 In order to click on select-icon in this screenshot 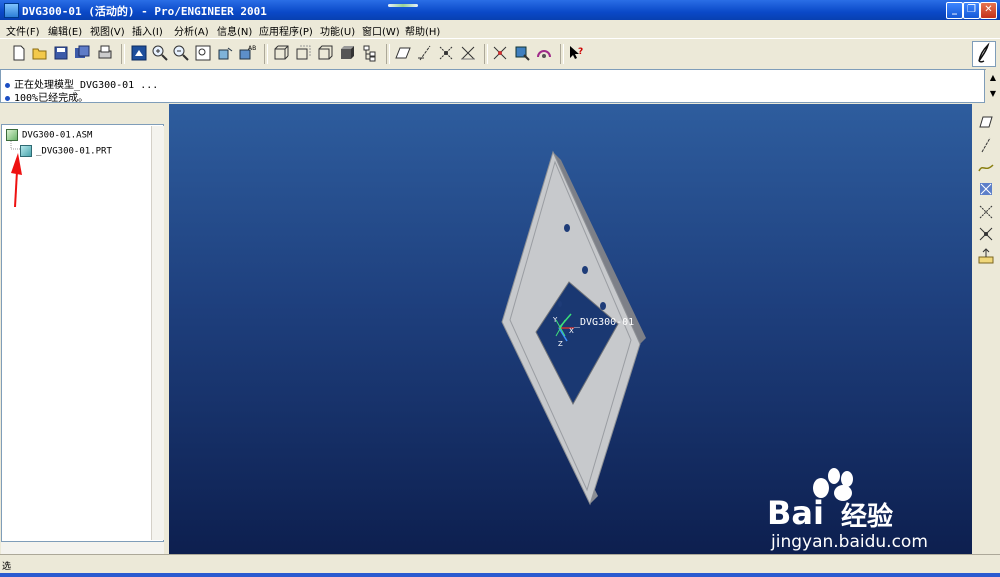, I will do `click(522, 53)`.